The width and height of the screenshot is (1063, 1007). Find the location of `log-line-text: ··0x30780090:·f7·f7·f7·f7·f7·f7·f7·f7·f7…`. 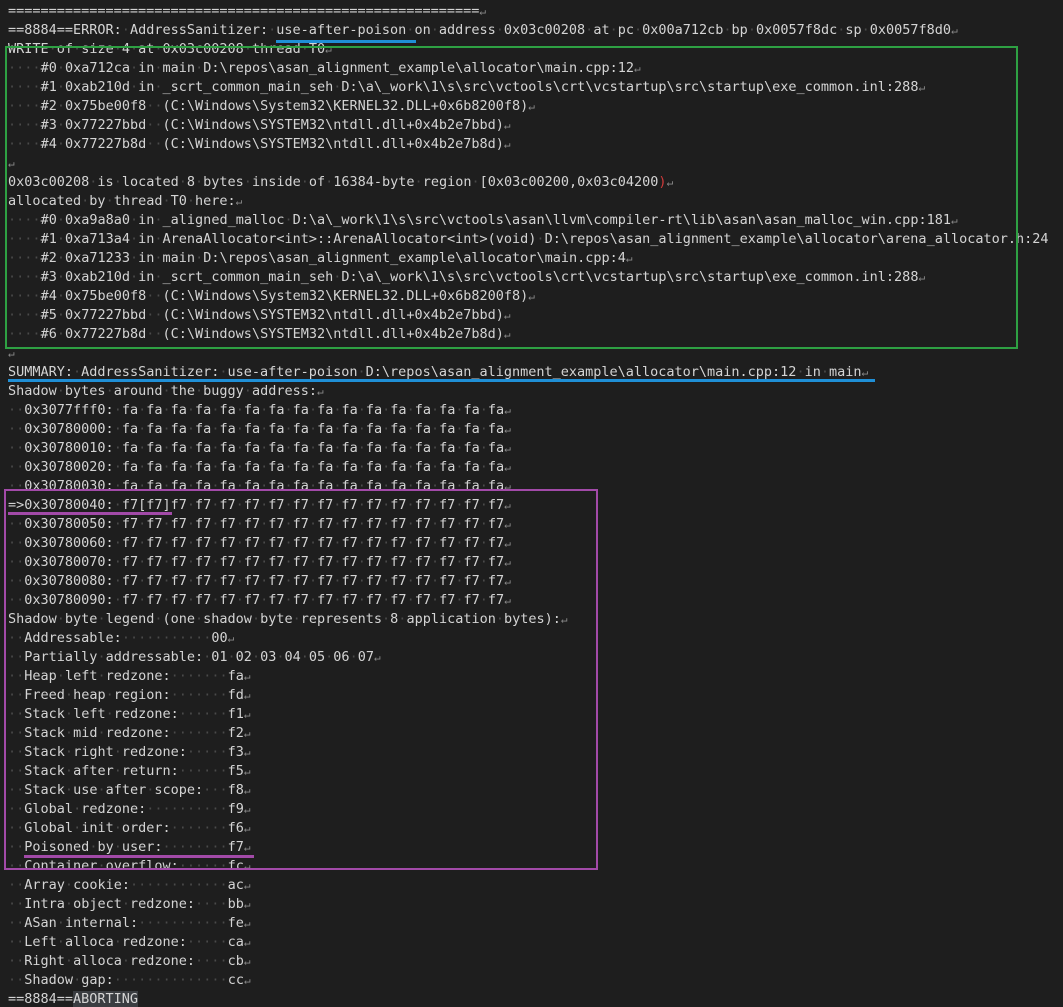

log-line-text: ··0x30780090:·f7·f7·f7·f7·f7·f7·f7·f7·f7… is located at coordinates (256, 600).